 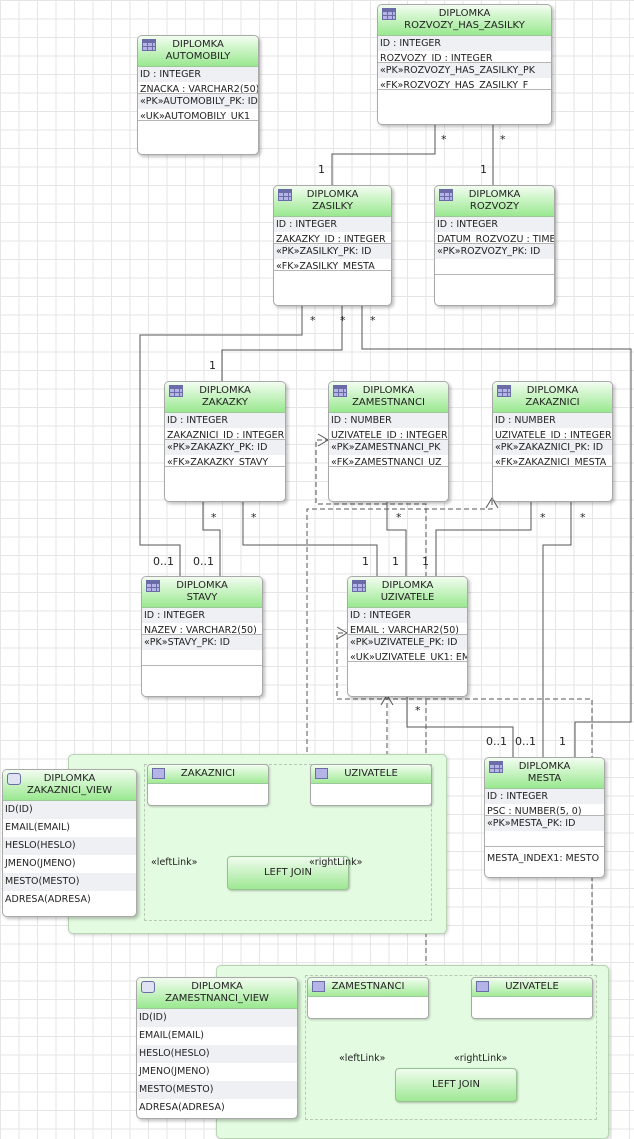 What do you see at coordinates (552, 460) in the screenshot?
I see `constraint-row: «FK»ZAKAZNICI_MESTA` at bounding box center [552, 460].